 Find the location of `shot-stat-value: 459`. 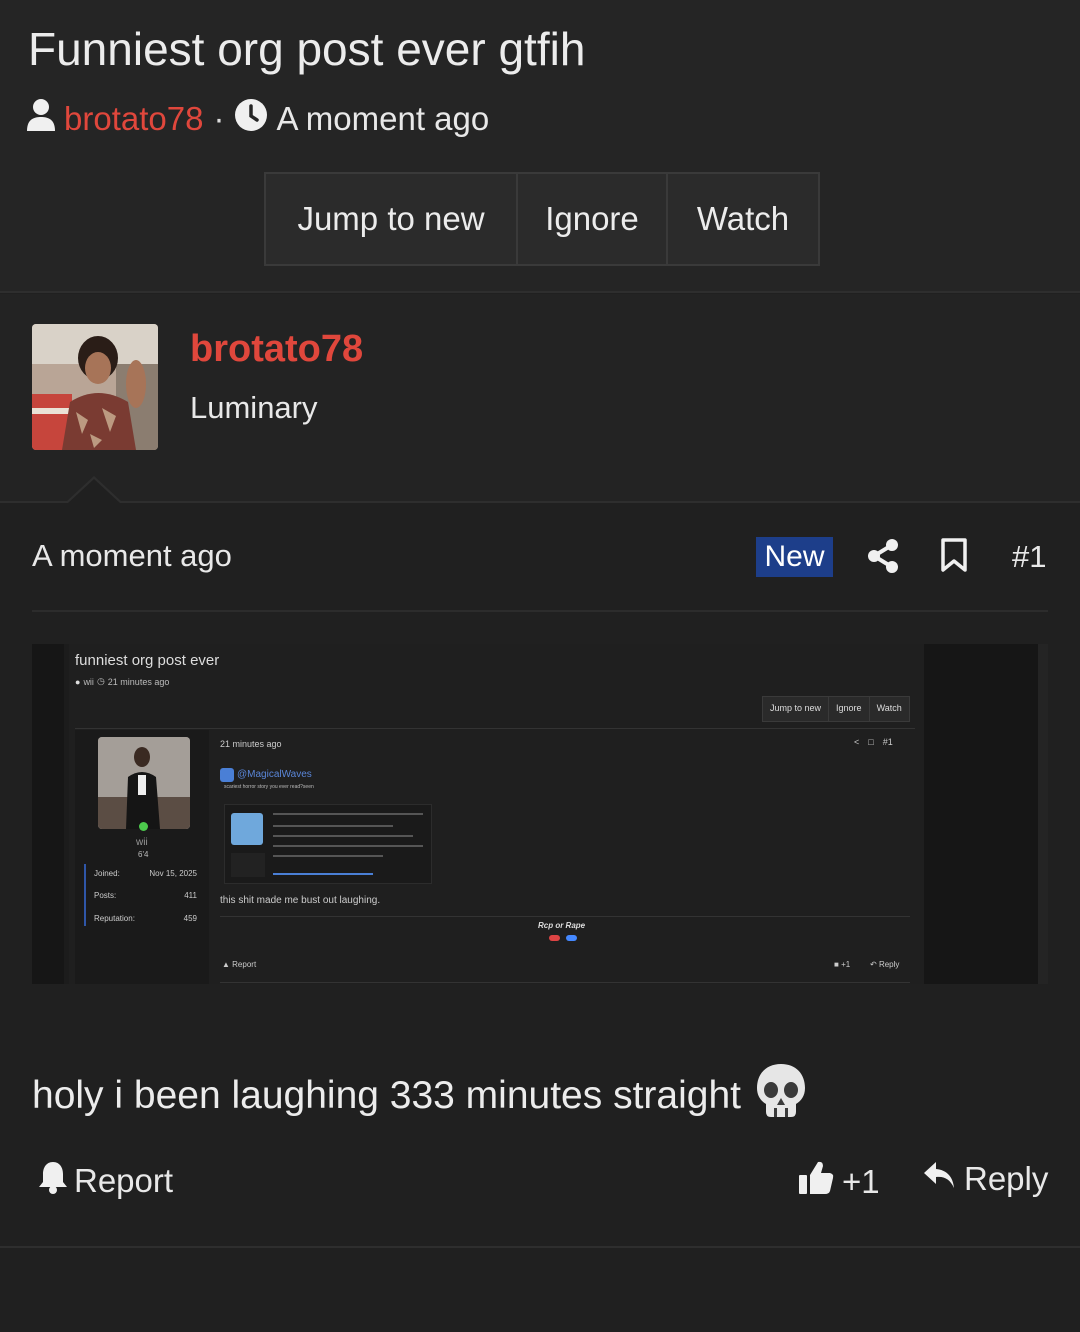

shot-stat-value: 459 is located at coordinates (190, 918).